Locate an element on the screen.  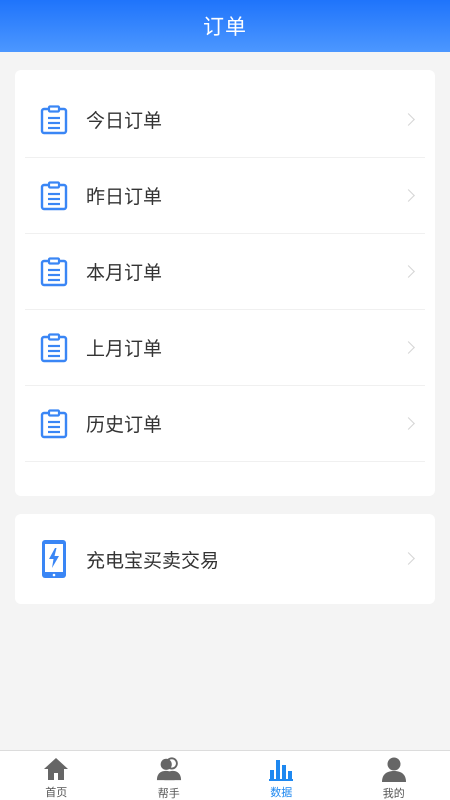
tab-data: 数据 is located at coordinates (281, 775).